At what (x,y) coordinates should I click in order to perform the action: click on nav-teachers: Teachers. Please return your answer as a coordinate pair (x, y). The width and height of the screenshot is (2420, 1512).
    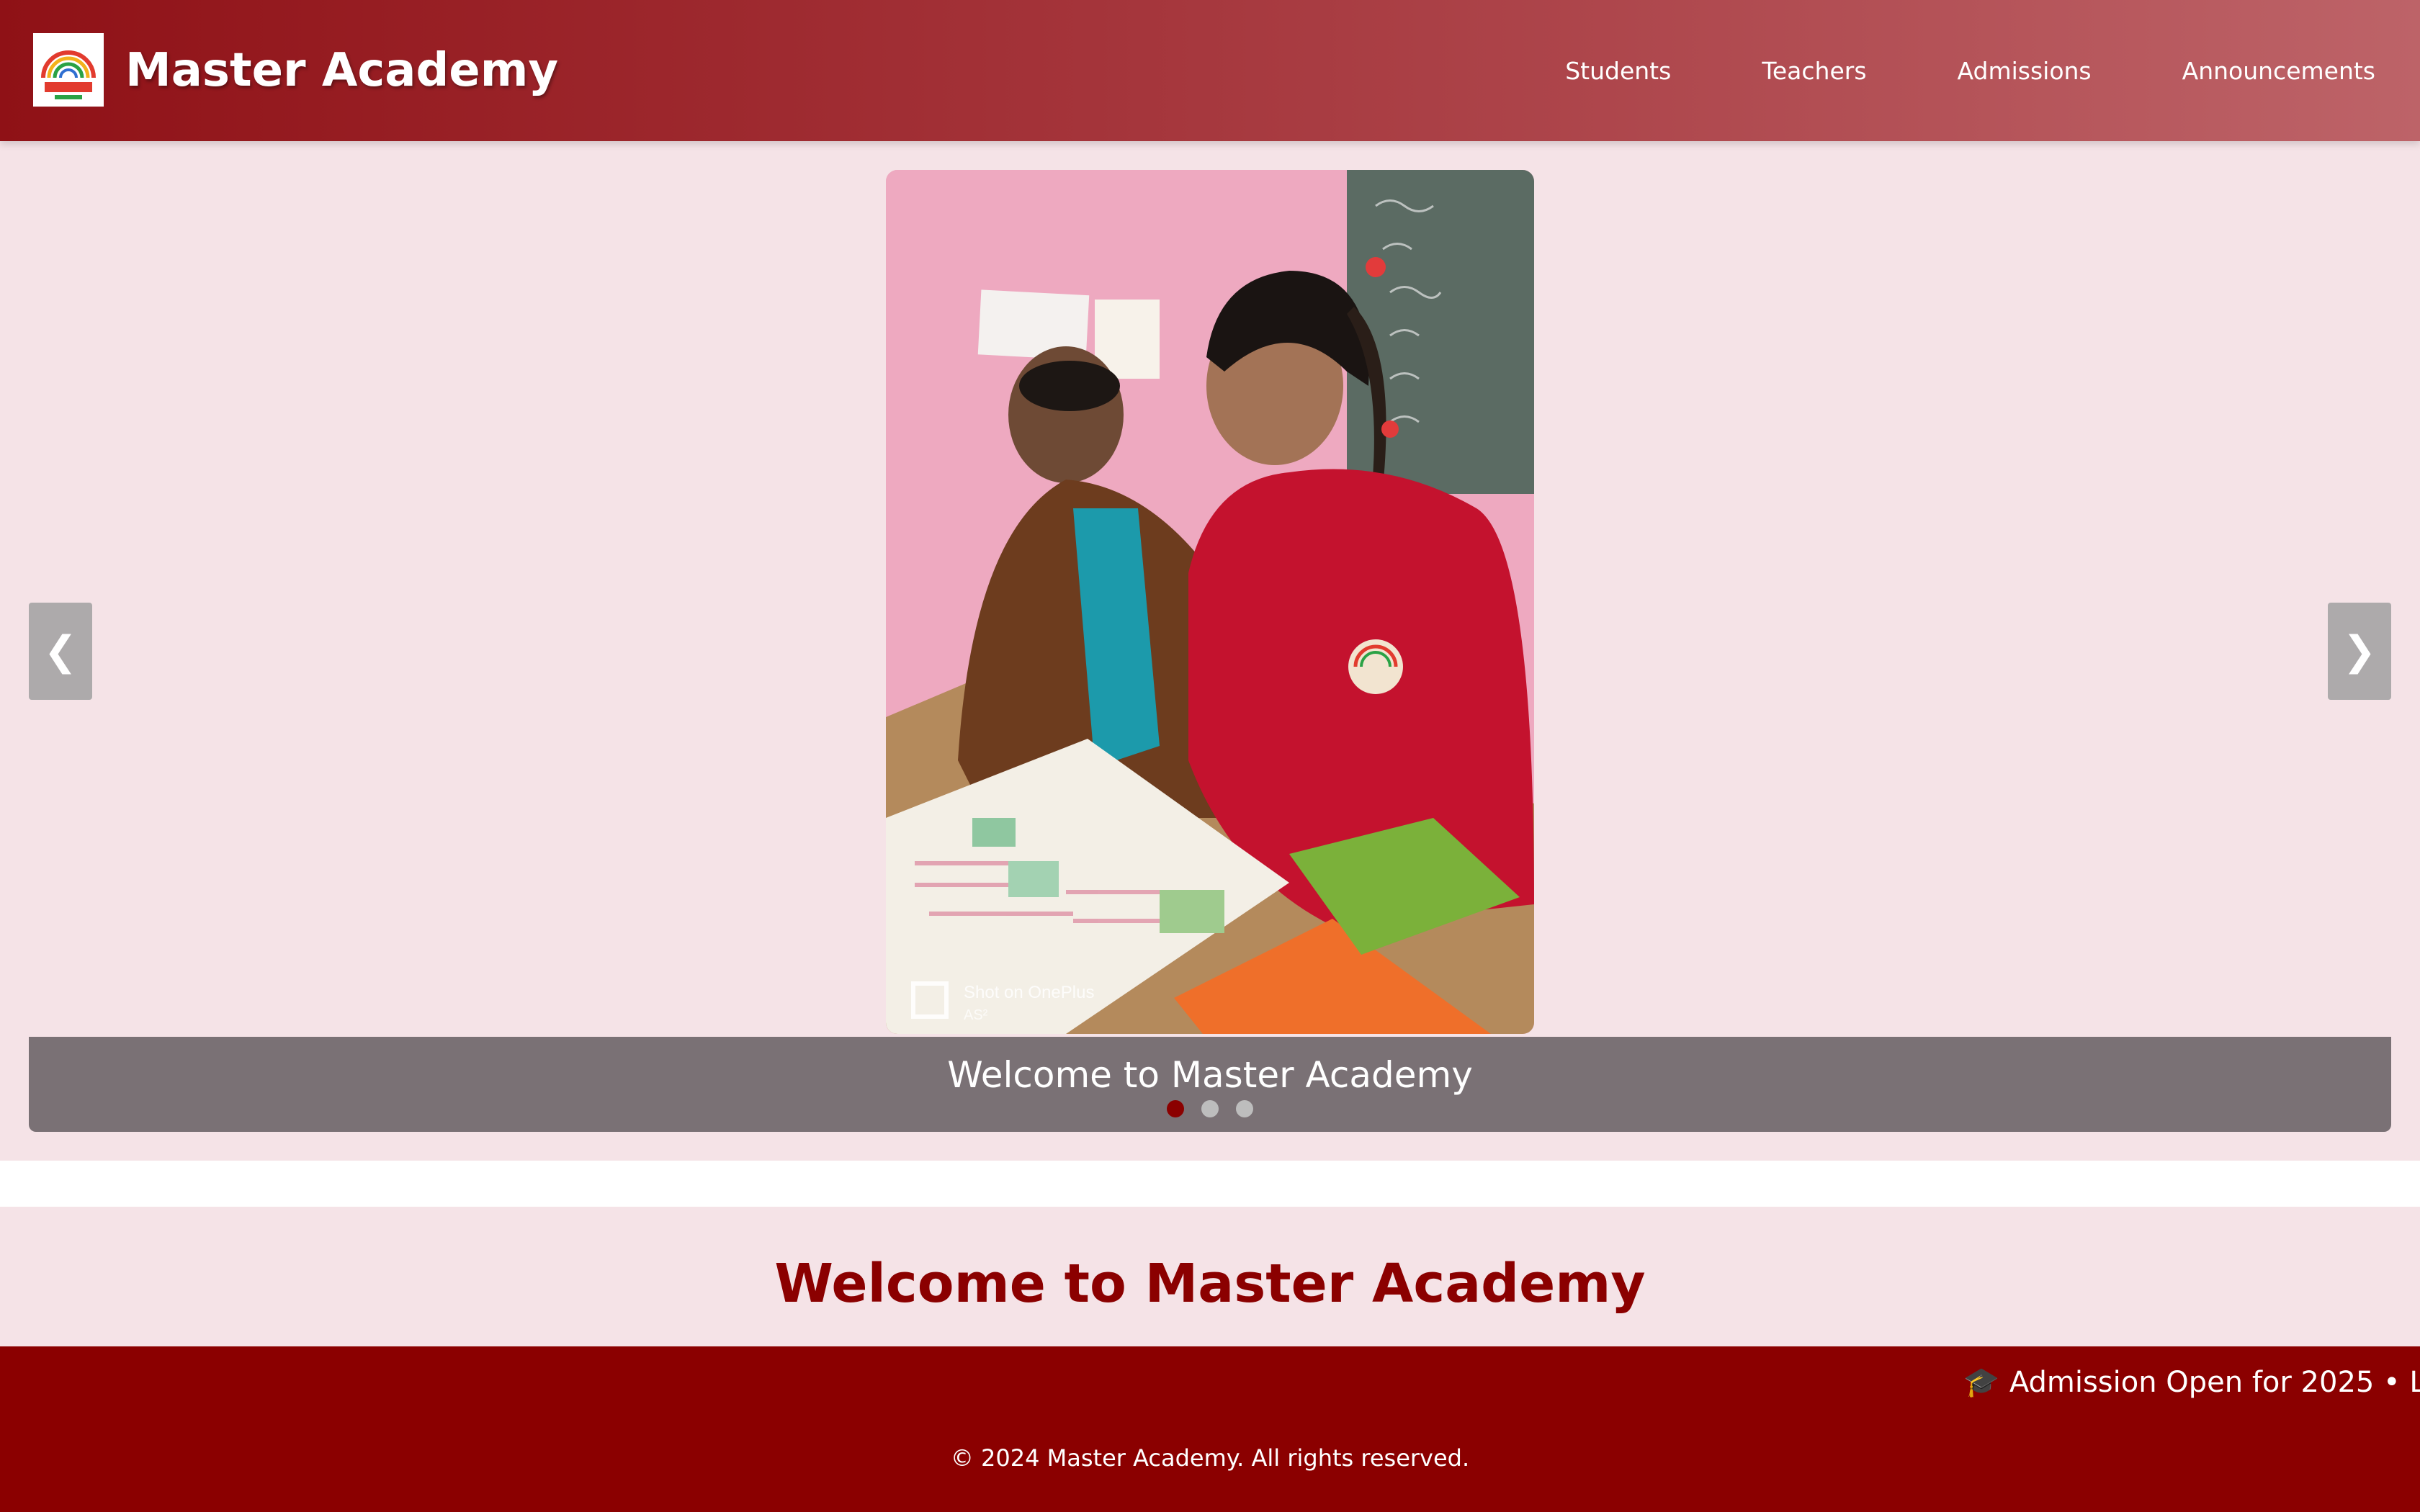
    Looking at the image, I should click on (1814, 71).